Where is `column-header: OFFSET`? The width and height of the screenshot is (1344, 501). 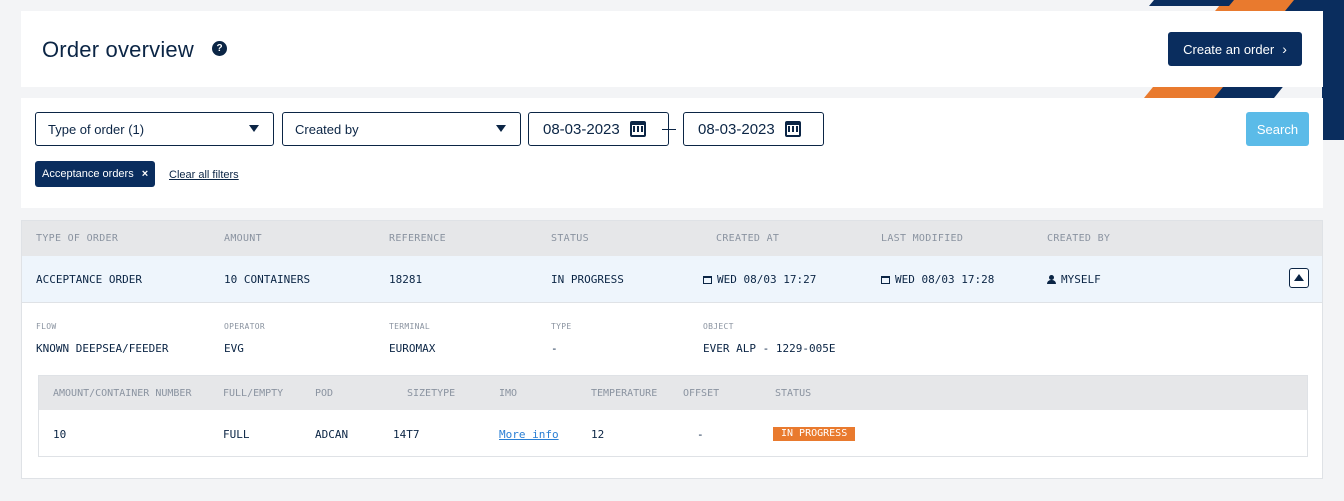
column-header: OFFSET is located at coordinates (701, 393).